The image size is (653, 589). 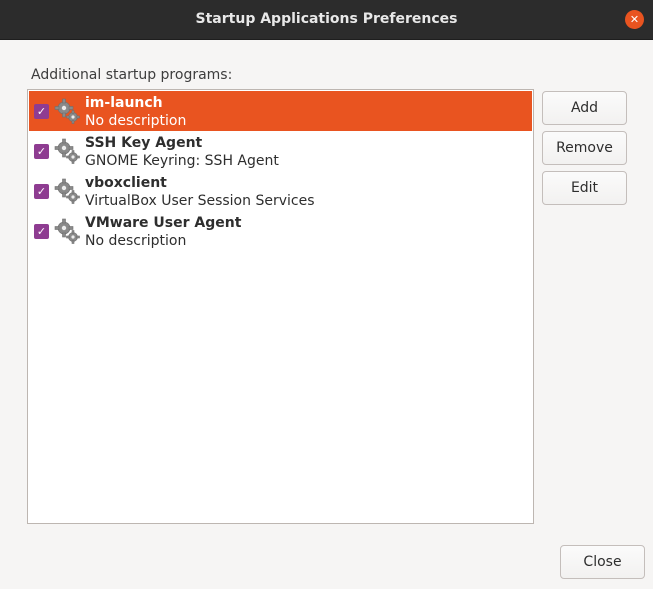 I want to click on program-name: SSH Key Agent, so click(x=144, y=143).